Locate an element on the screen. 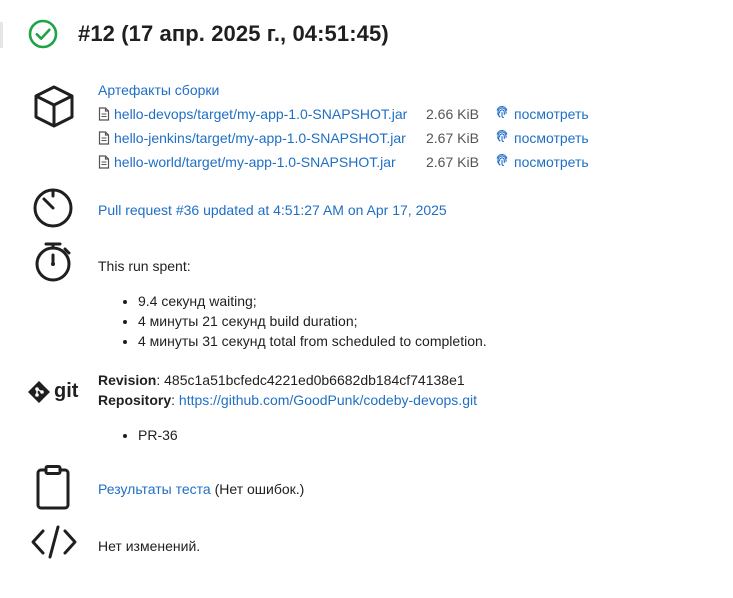 This screenshot has width=733, height=598. timing-item: 4 минуты 21 секунд build duration; is located at coordinates (425, 321).